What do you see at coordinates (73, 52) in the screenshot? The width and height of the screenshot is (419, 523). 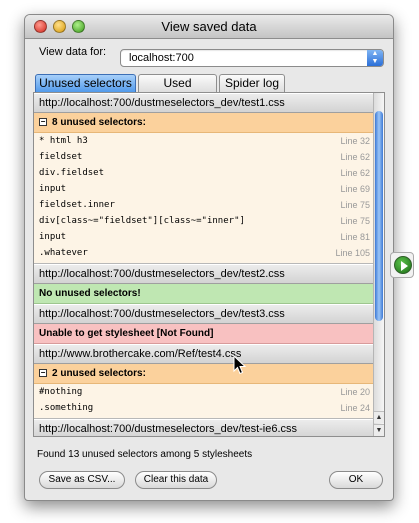 I see `view-data-for-label: View data for:` at bounding box center [73, 52].